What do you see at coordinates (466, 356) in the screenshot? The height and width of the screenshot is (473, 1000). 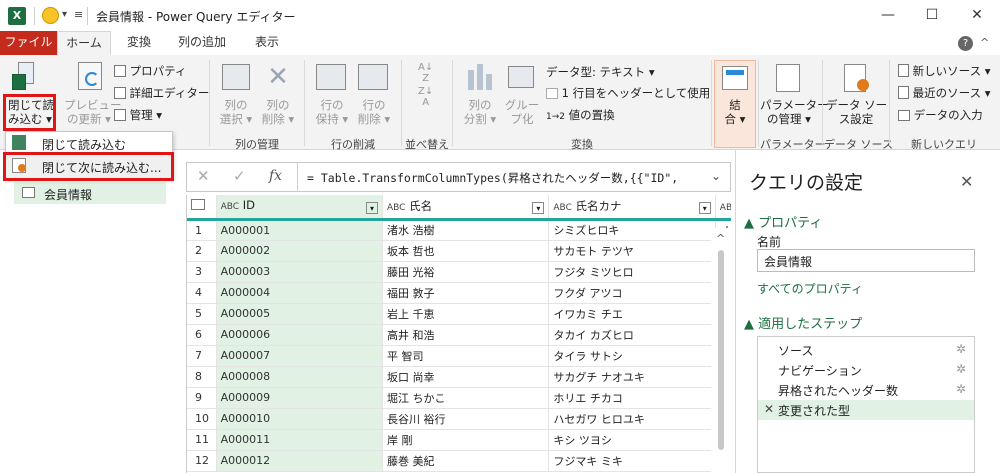 I see `cell-name: 平 智司` at bounding box center [466, 356].